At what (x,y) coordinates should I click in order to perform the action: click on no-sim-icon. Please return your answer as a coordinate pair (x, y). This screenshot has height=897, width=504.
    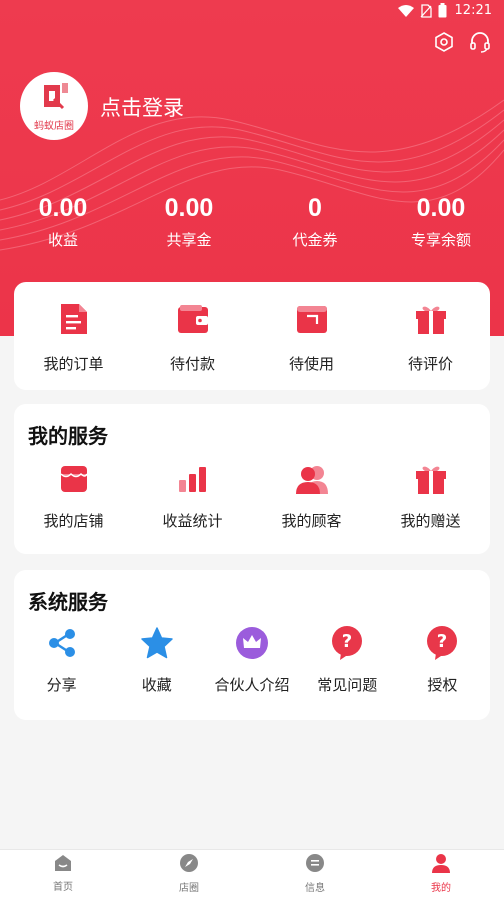
    Looking at the image, I should click on (426, 10).